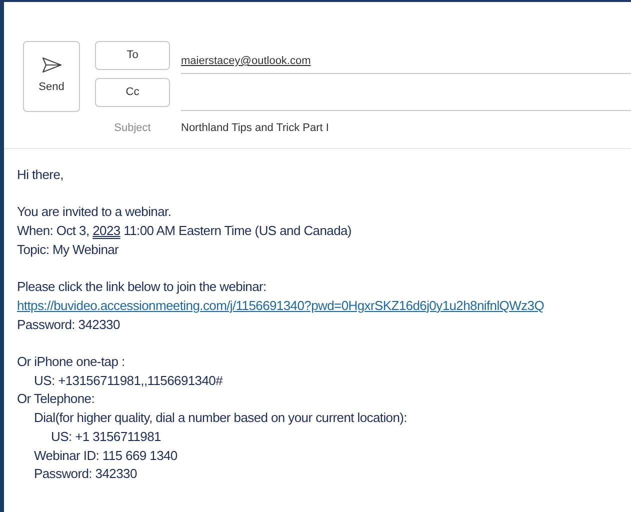 The height and width of the screenshot is (512, 631). I want to click on message-line: Webinar ID: 115 669 1340, so click(106, 455).